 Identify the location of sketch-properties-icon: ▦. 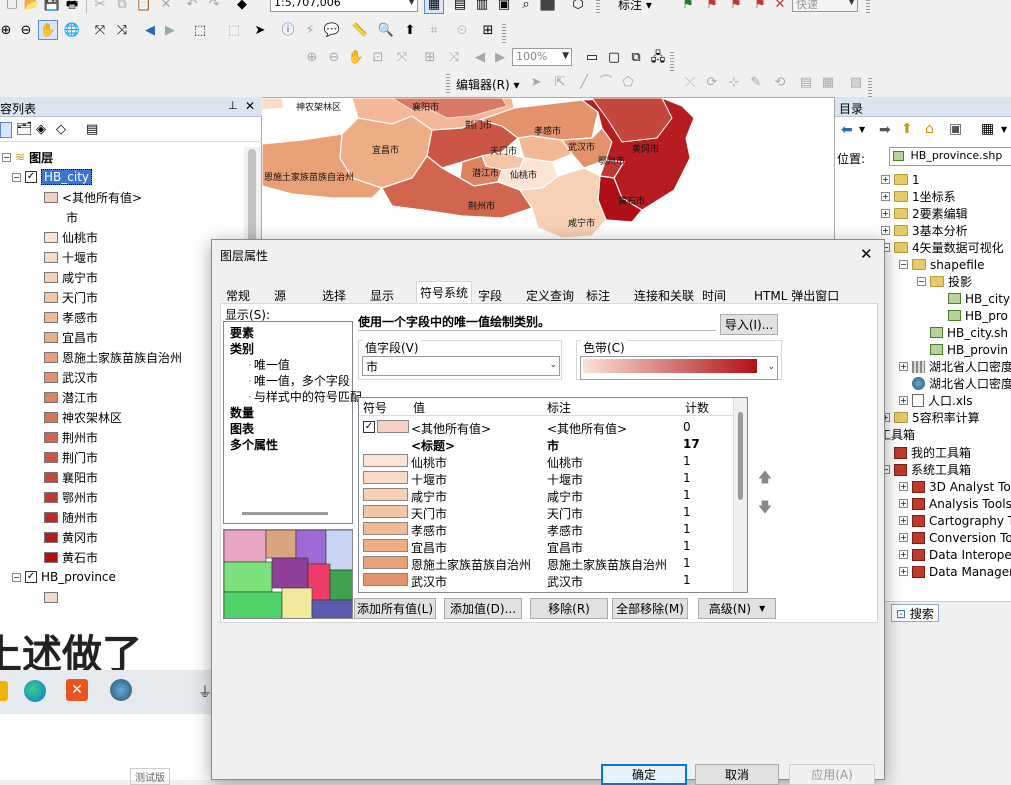
(828, 82).